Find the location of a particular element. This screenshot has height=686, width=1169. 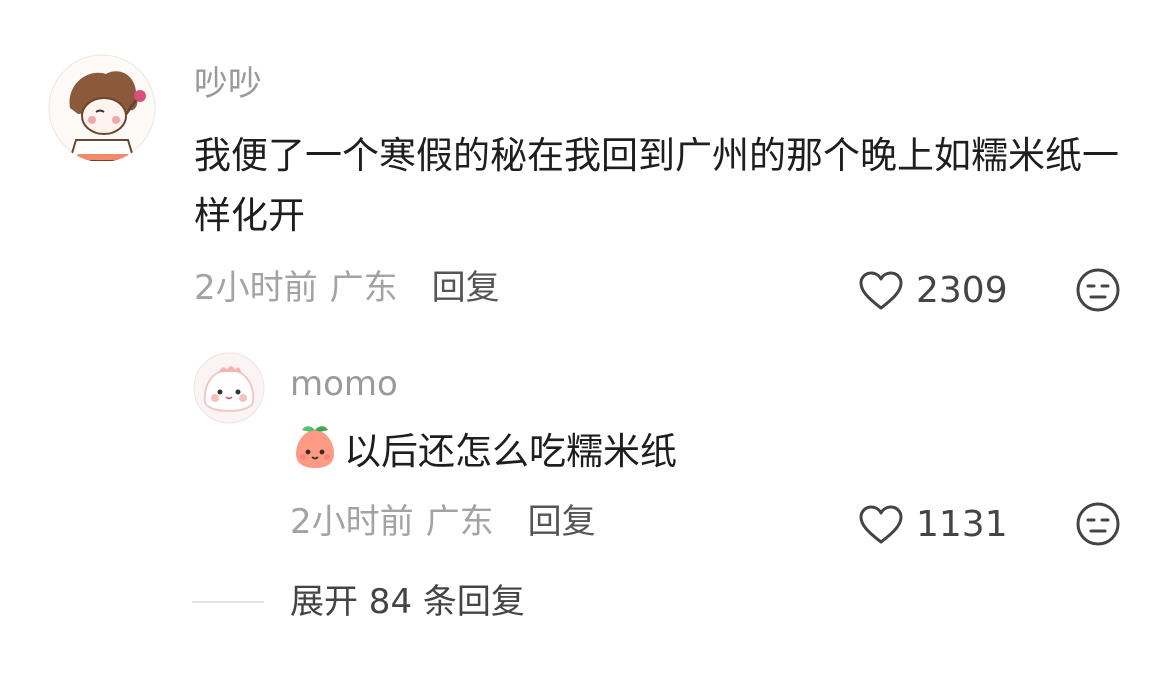

divider is located at coordinates (228, 602).